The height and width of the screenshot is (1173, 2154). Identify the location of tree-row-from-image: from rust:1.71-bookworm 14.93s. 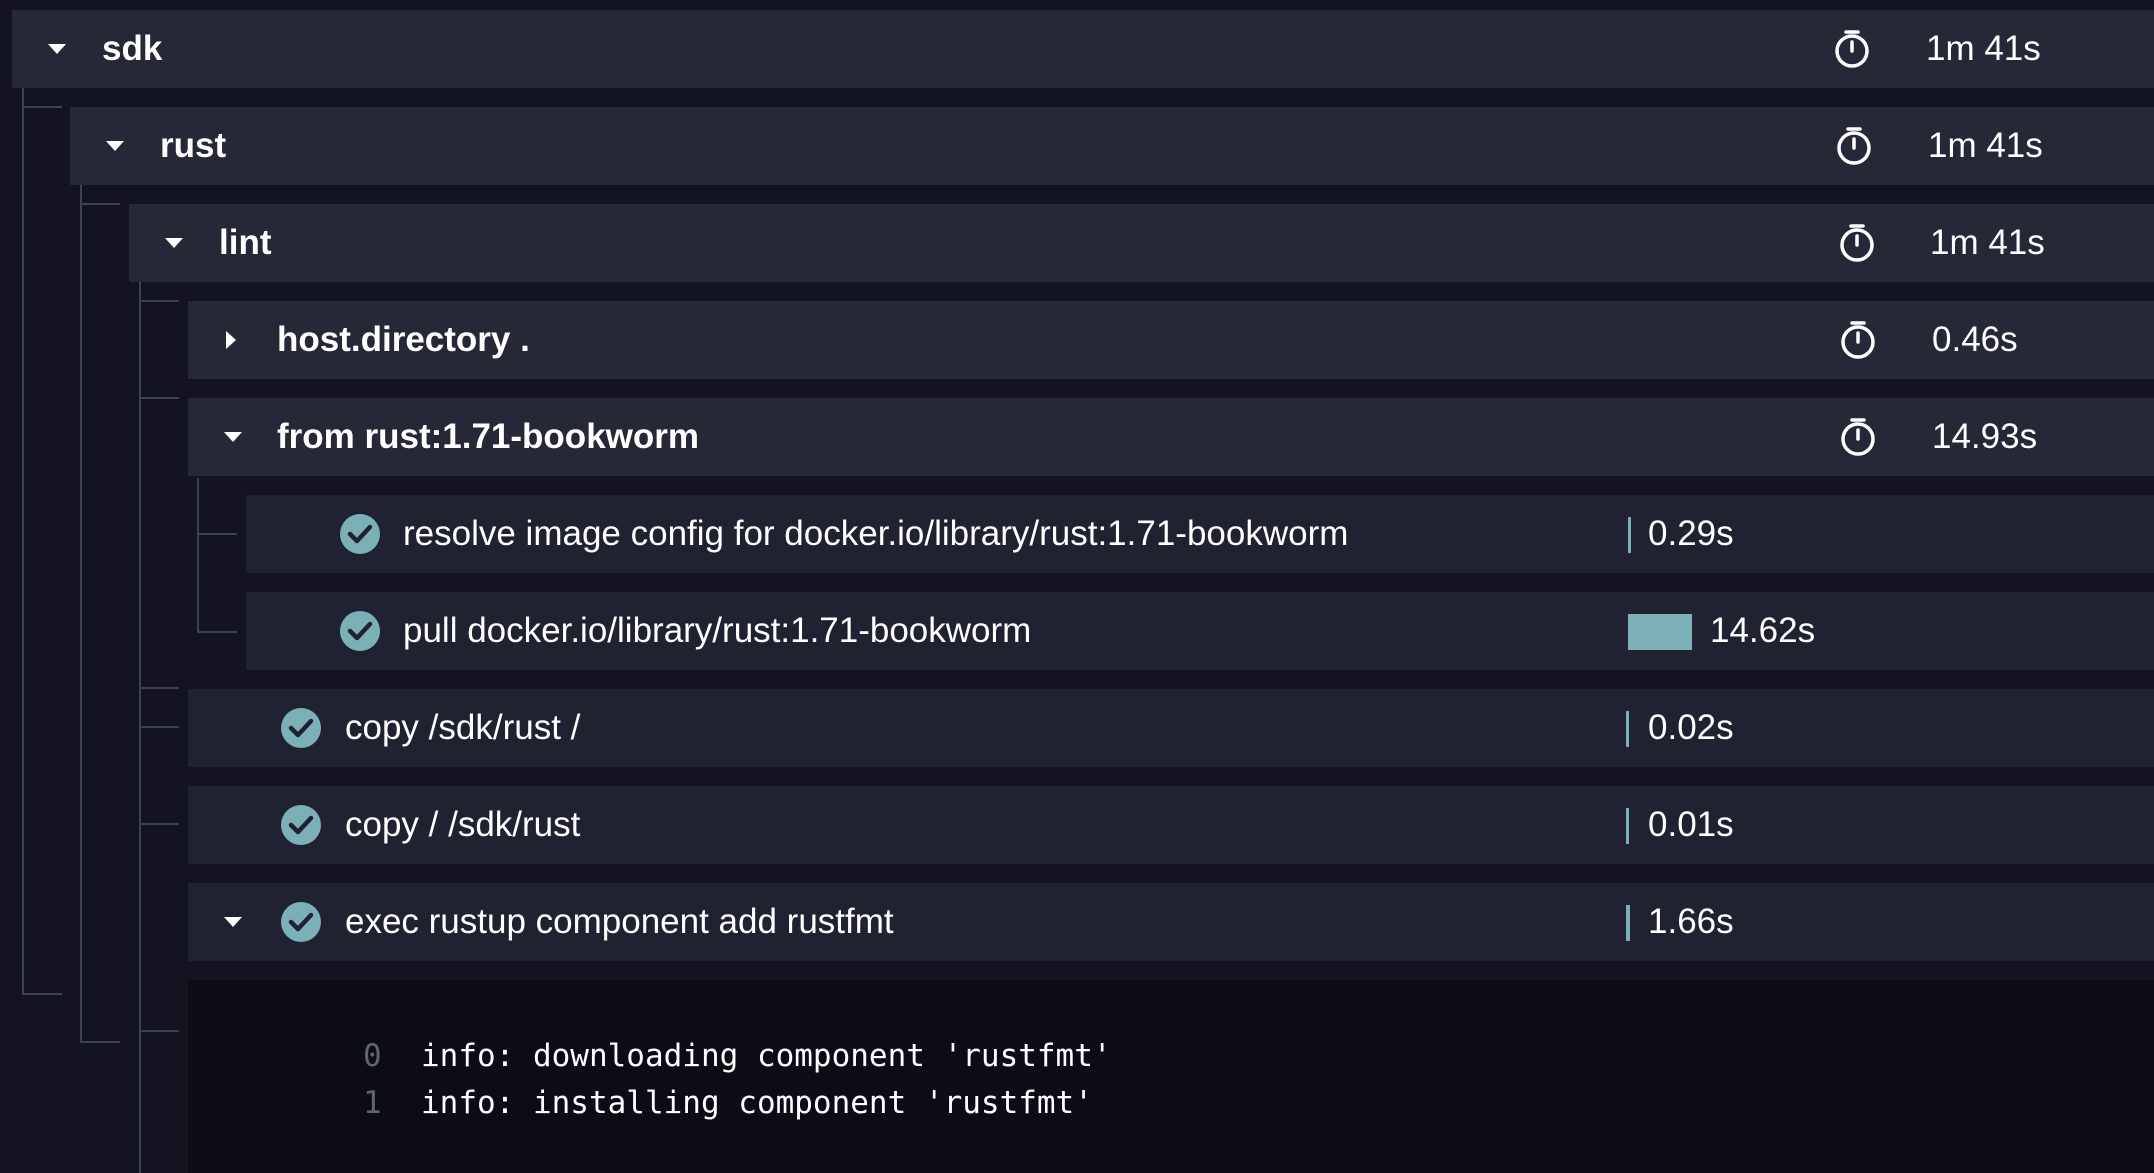
(1171, 437).